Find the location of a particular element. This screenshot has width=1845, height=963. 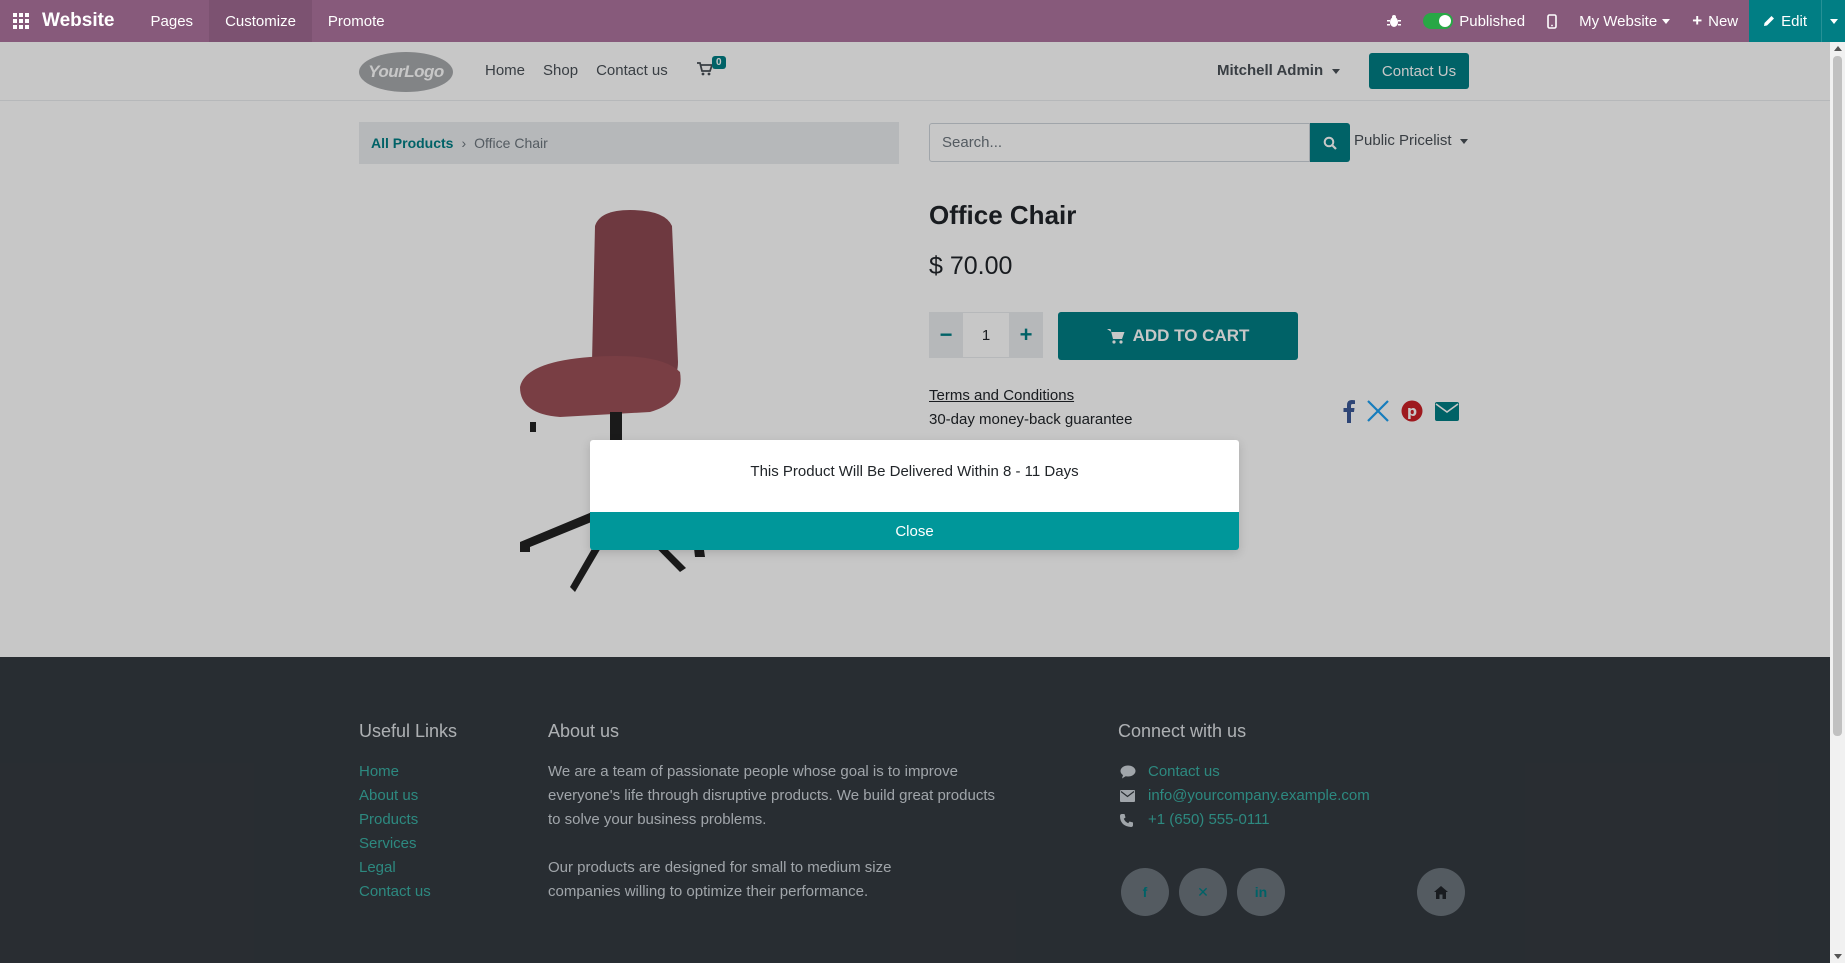

published-label: Published is located at coordinates (1492, 21).